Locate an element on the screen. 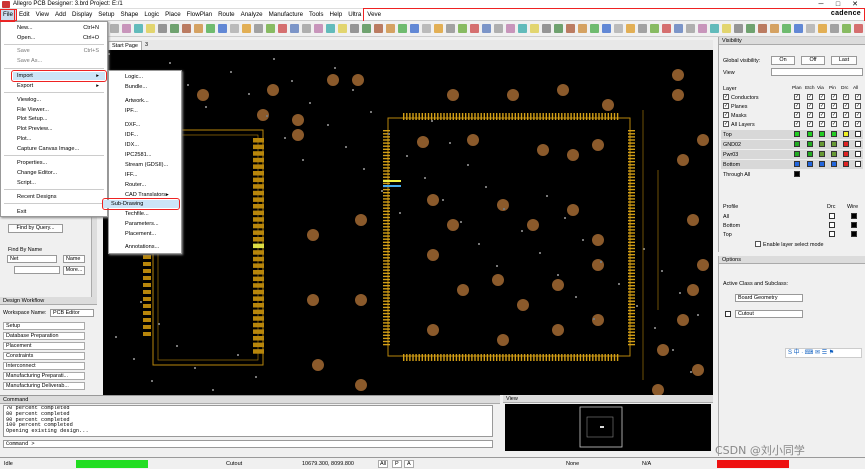 The width and height of the screenshot is (865, 469). tab-start-page: Start Page is located at coordinates (125, 45).